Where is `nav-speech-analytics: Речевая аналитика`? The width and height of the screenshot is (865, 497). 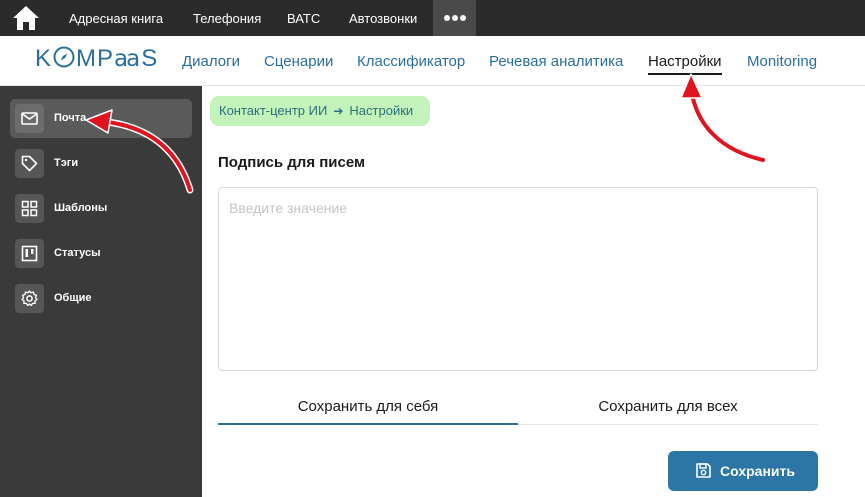 nav-speech-analytics: Речевая аналитика is located at coordinates (556, 61).